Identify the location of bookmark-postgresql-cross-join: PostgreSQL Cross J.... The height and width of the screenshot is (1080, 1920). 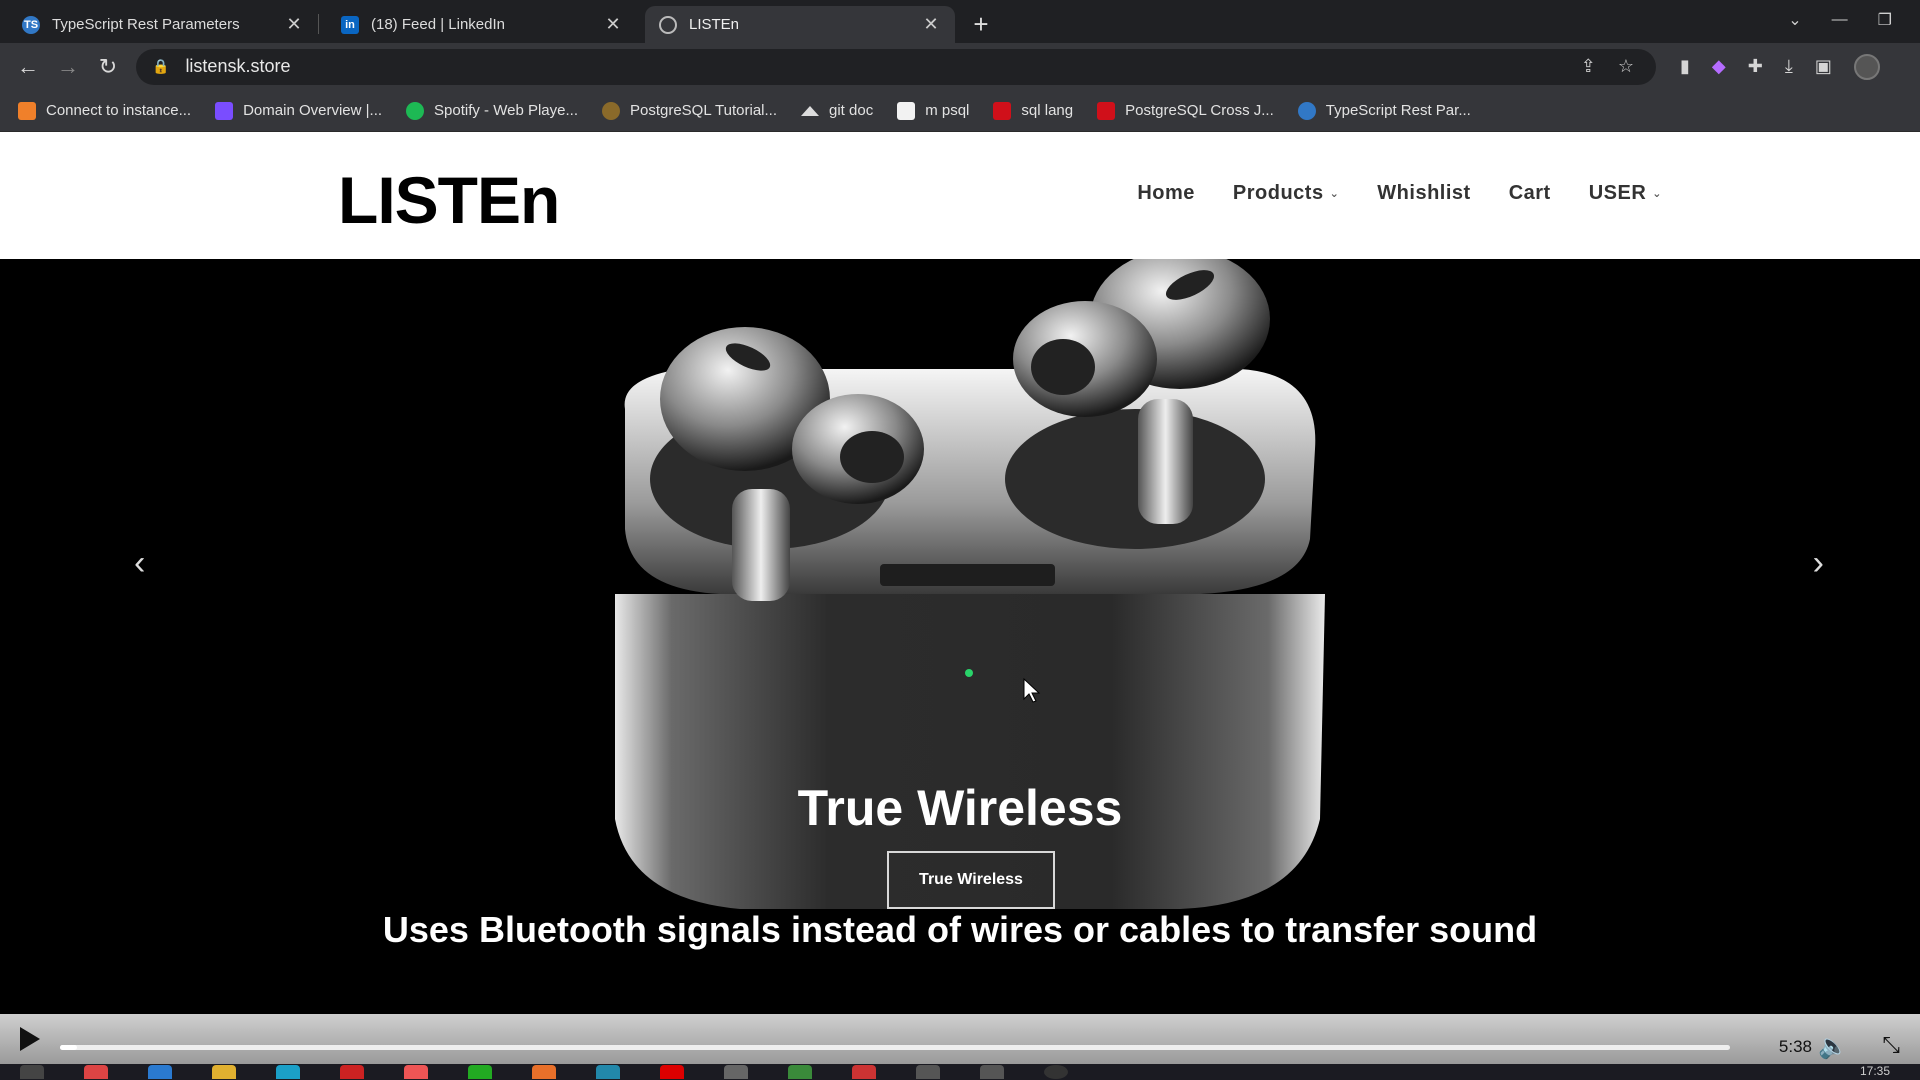
(1185, 110).